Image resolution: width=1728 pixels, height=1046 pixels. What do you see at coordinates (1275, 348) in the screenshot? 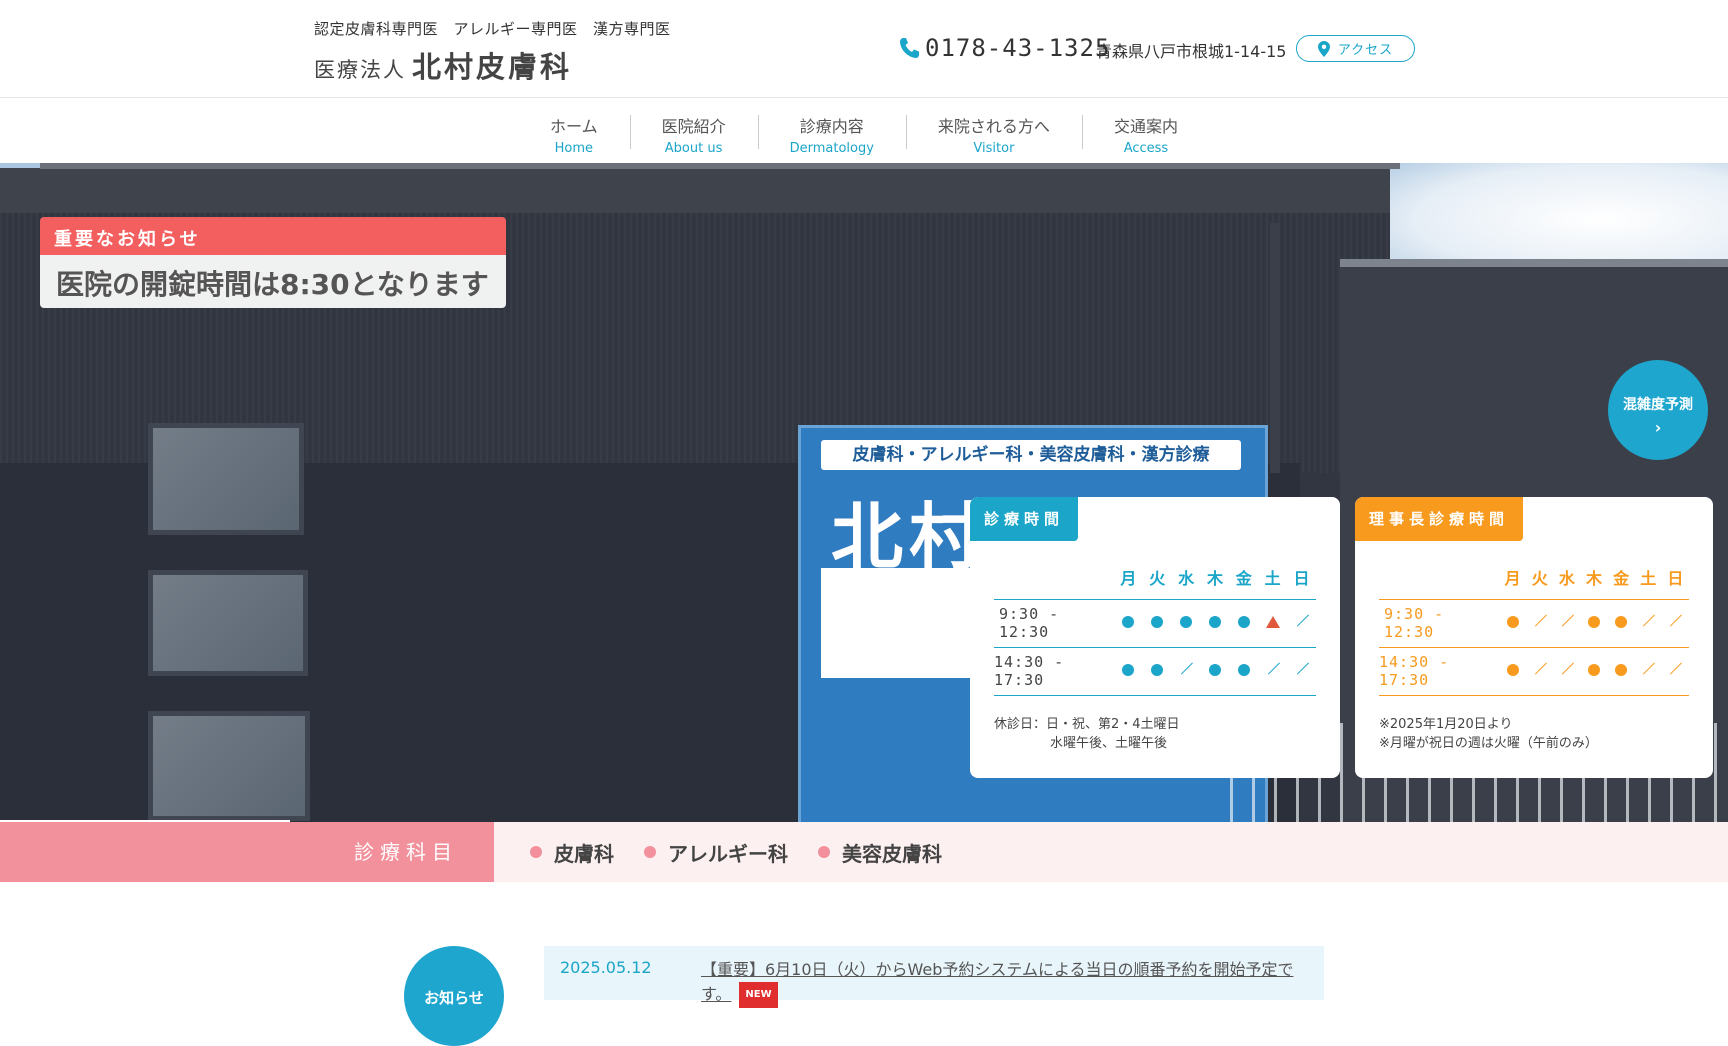
I see `gutter-pipe` at bounding box center [1275, 348].